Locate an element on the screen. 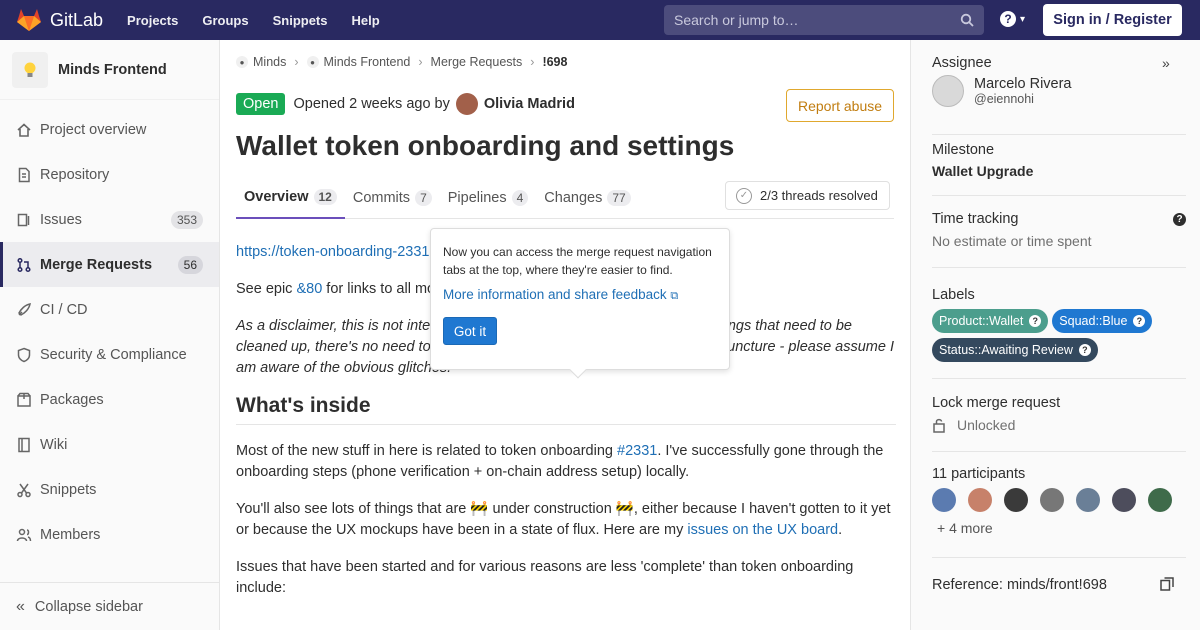 This screenshot has width=1200, height=630. got-it-button: Got it is located at coordinates (470, 331).